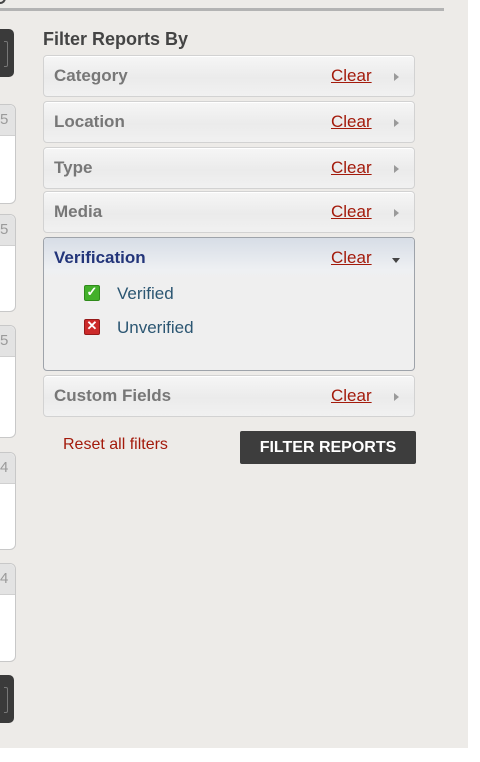  I want to click on filter-location: Location Clear, so click(229, 122).